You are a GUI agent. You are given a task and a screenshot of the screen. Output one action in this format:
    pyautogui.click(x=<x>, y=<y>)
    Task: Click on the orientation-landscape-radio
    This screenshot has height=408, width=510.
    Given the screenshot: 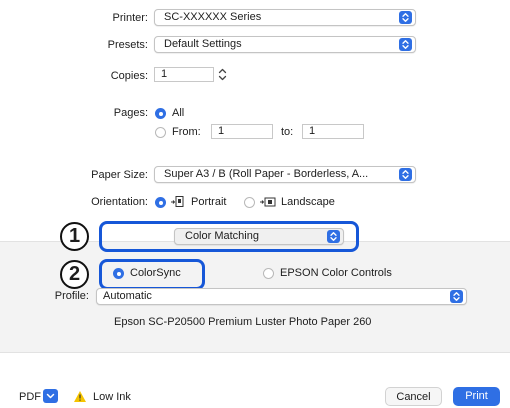 What is the action you would take?
    pyautogui.click(x=249, y=202)
    